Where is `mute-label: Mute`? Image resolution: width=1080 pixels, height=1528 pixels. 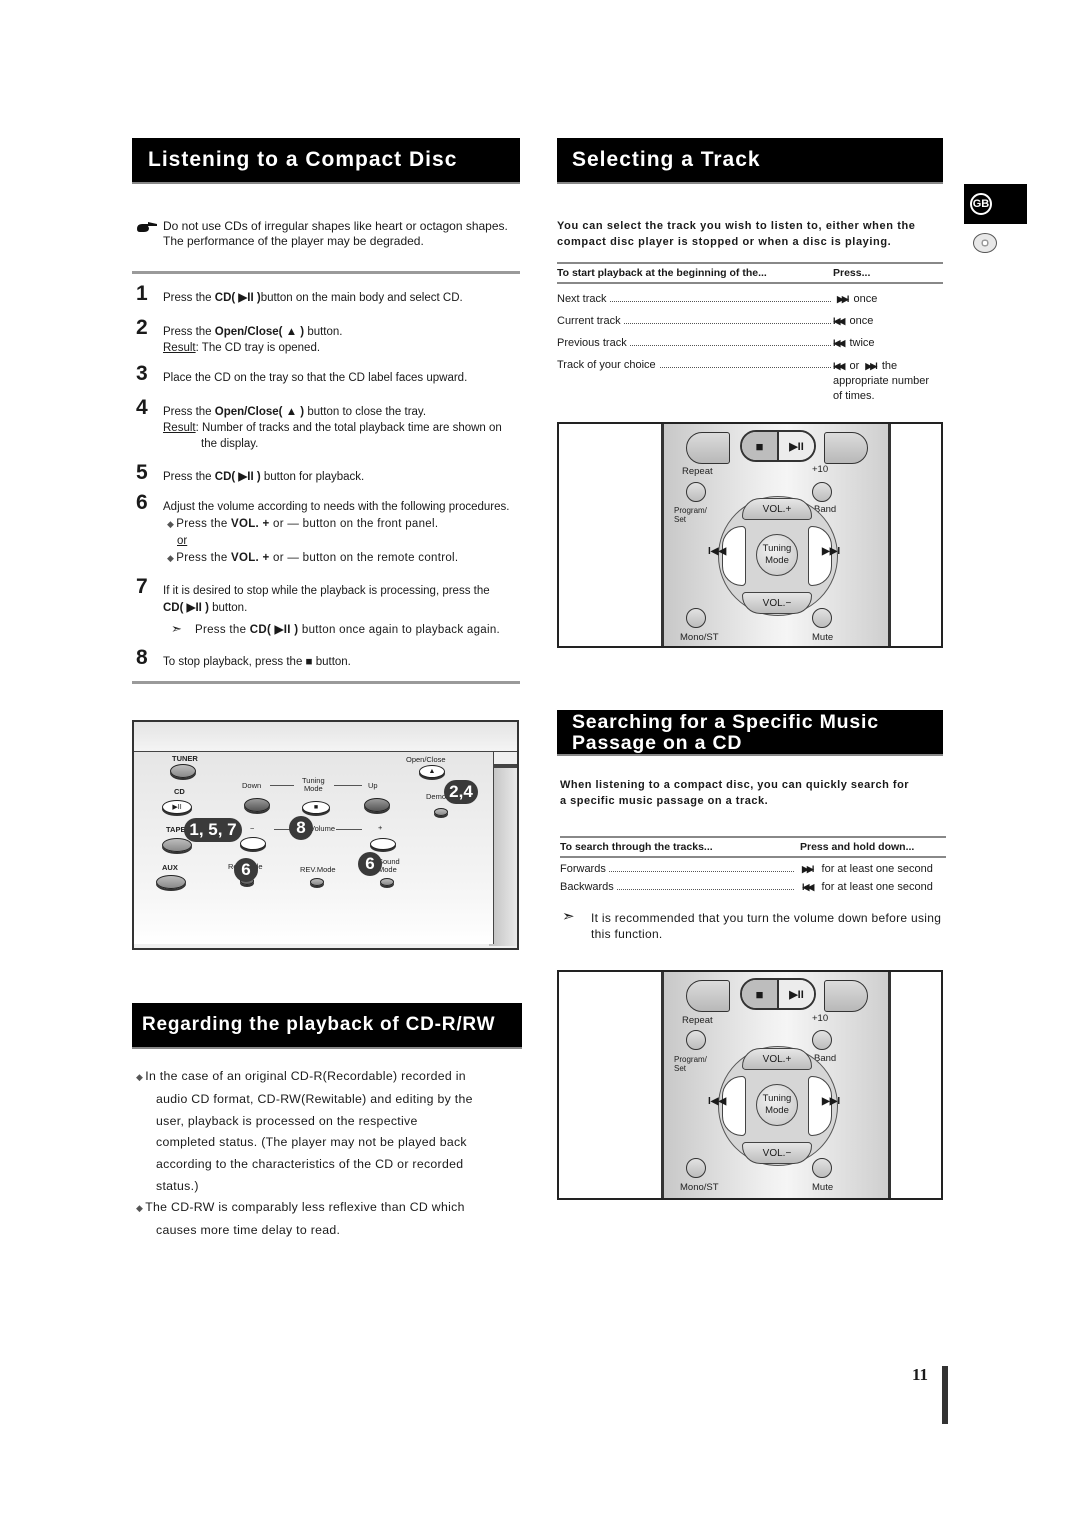
mute-label: Mute is located at coordinates (823, 637).